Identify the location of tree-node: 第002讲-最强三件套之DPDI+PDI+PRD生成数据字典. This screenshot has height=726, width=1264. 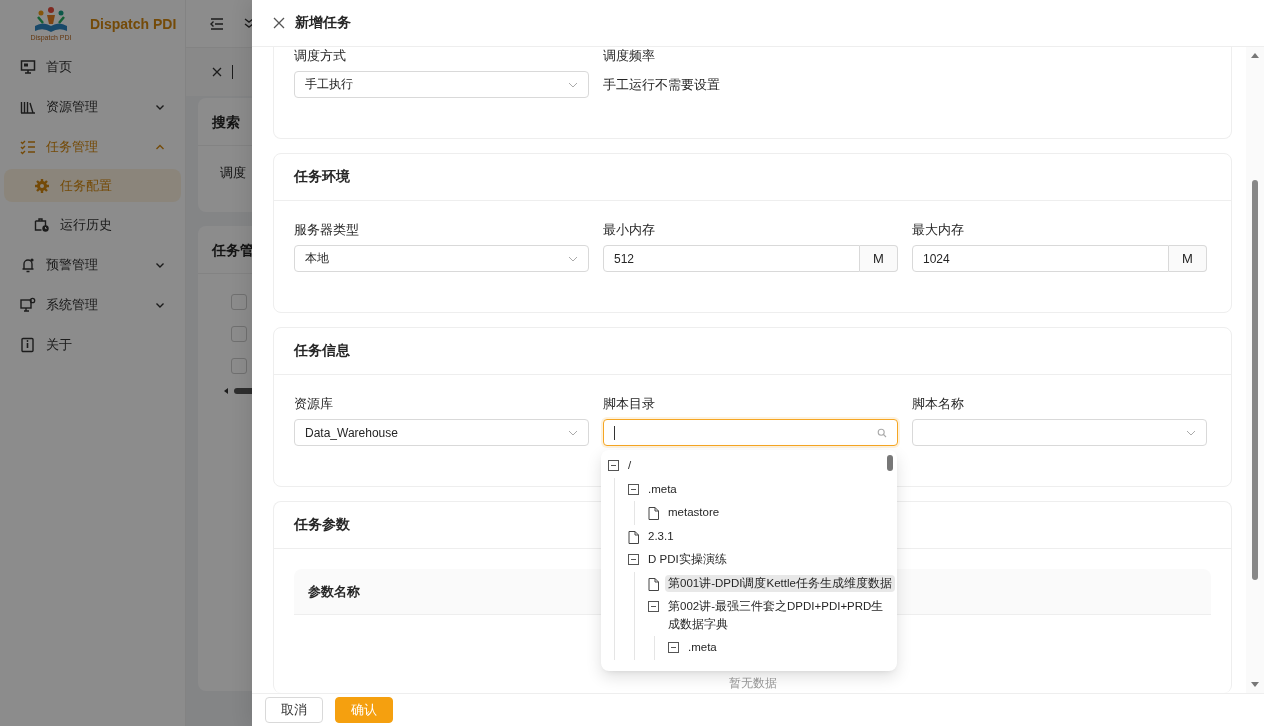
(780, 615).